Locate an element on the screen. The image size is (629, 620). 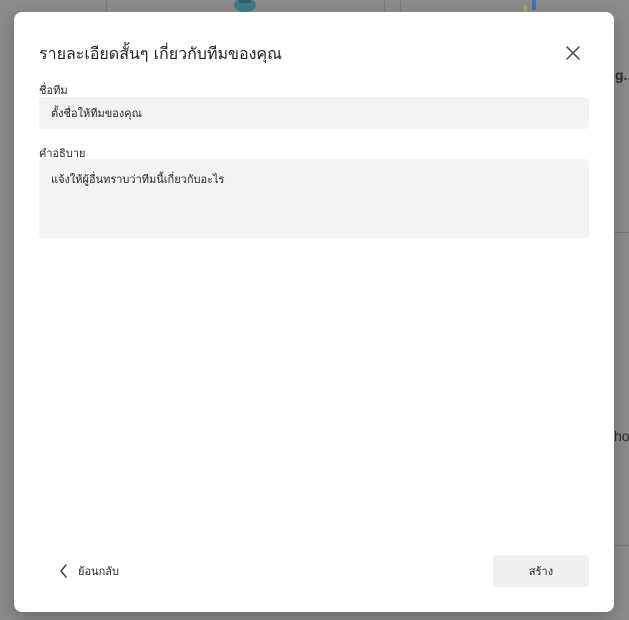
close-button is located at coordinates (573, 53).